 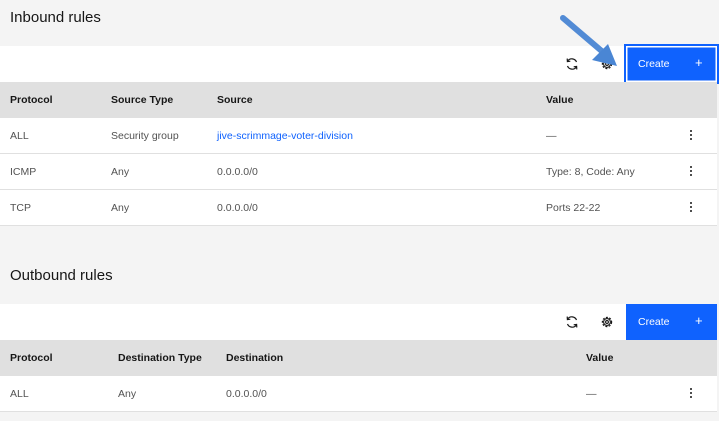 I want to click on inbound-rules-title: Inbound rules, so click(x=55, y=17).